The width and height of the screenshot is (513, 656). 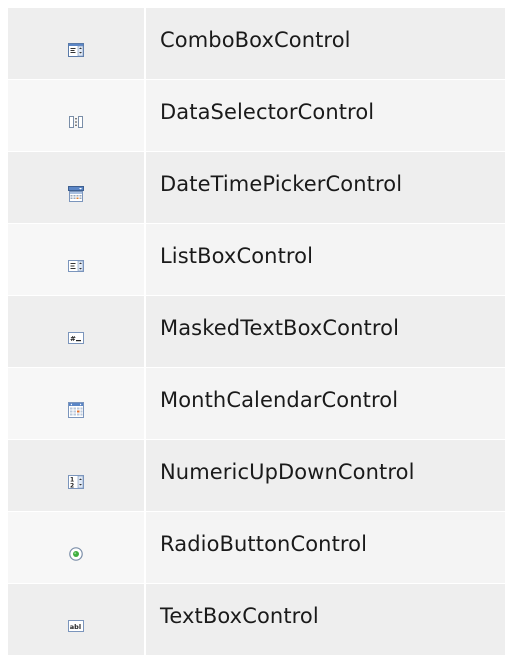 I want to click on table-row: # MaskedTextBoxControl, so click(x=256, y=332).